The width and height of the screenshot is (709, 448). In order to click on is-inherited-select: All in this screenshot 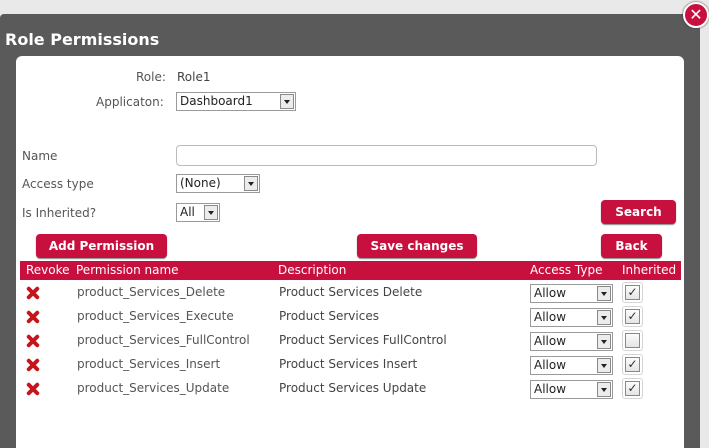, I will do `click(198, 212)`.